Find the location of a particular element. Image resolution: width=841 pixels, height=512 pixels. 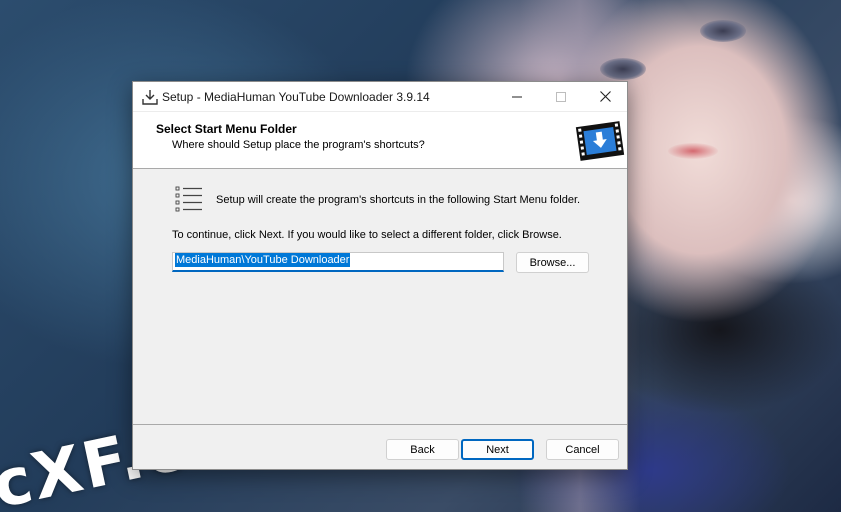

start-menu-folder-input: MediaHuman\YouTube Downloader is located at coordinates (338, 262).